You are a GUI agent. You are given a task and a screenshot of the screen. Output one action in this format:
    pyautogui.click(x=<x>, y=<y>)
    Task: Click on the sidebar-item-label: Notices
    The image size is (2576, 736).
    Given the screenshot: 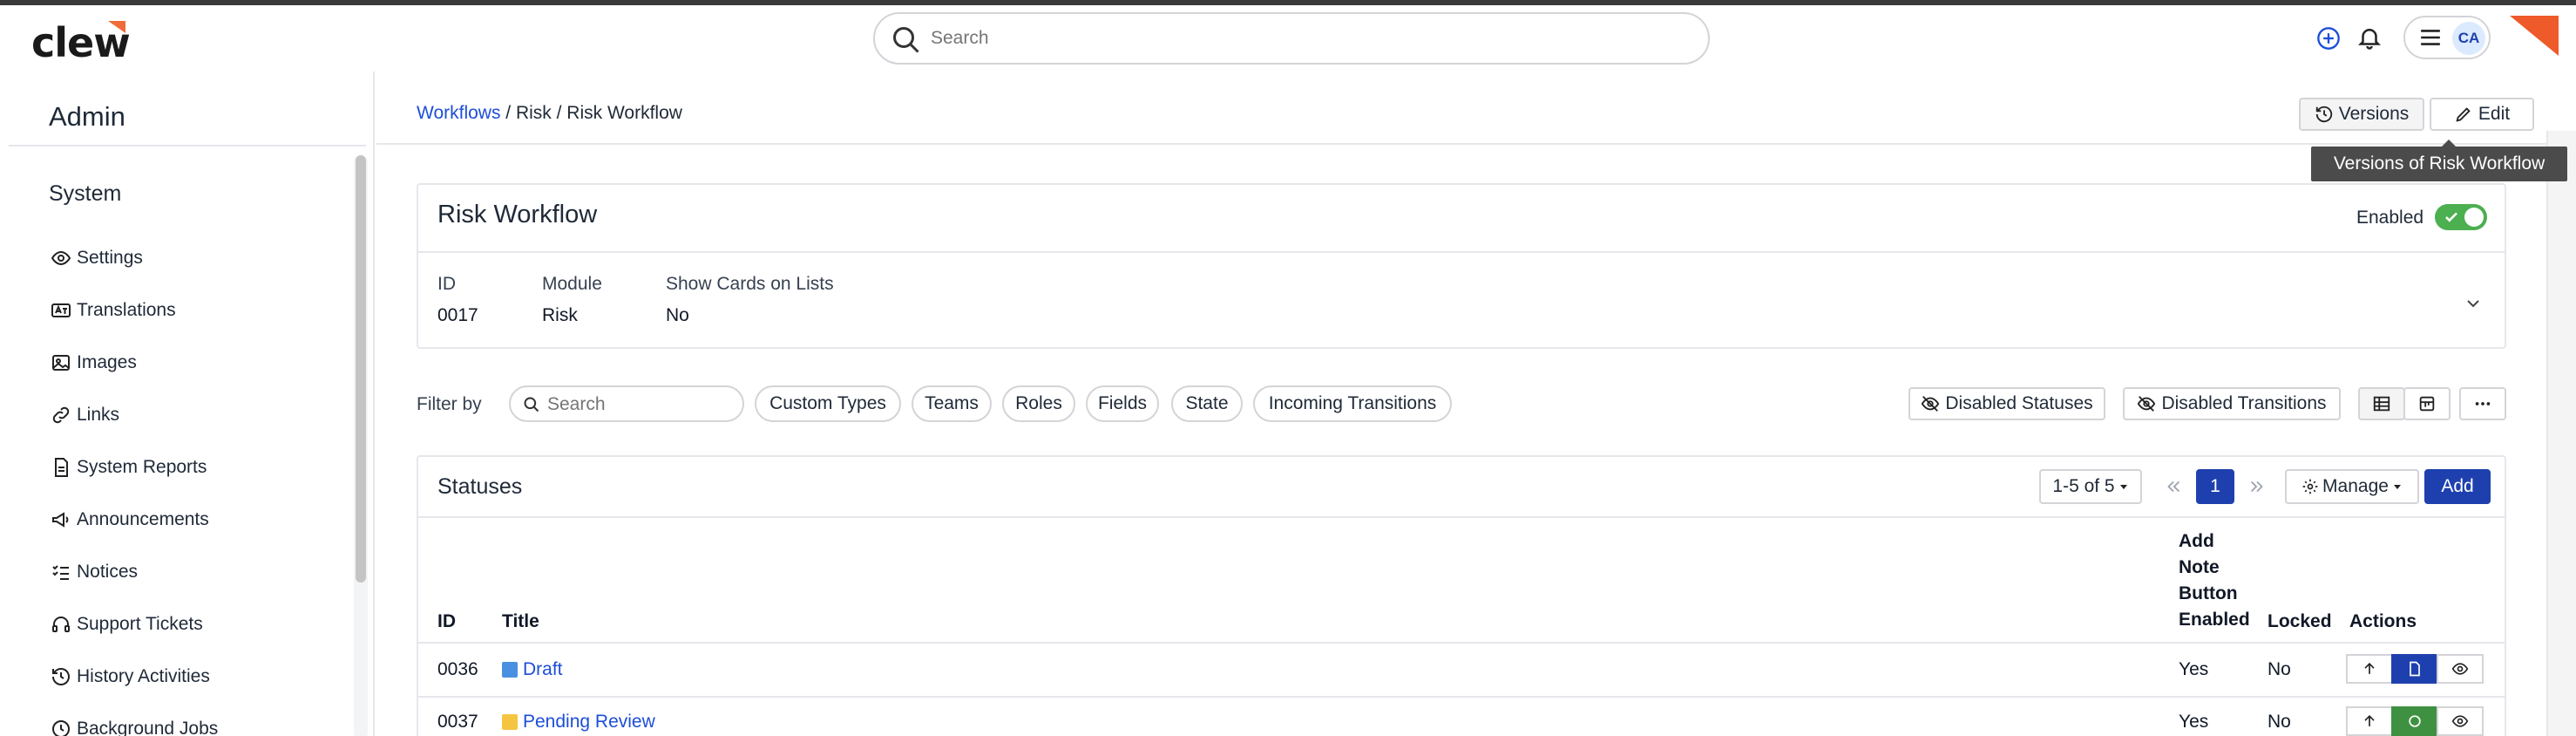 What is the action you would take?
    pyautogui.click(x=108, y=572)
    